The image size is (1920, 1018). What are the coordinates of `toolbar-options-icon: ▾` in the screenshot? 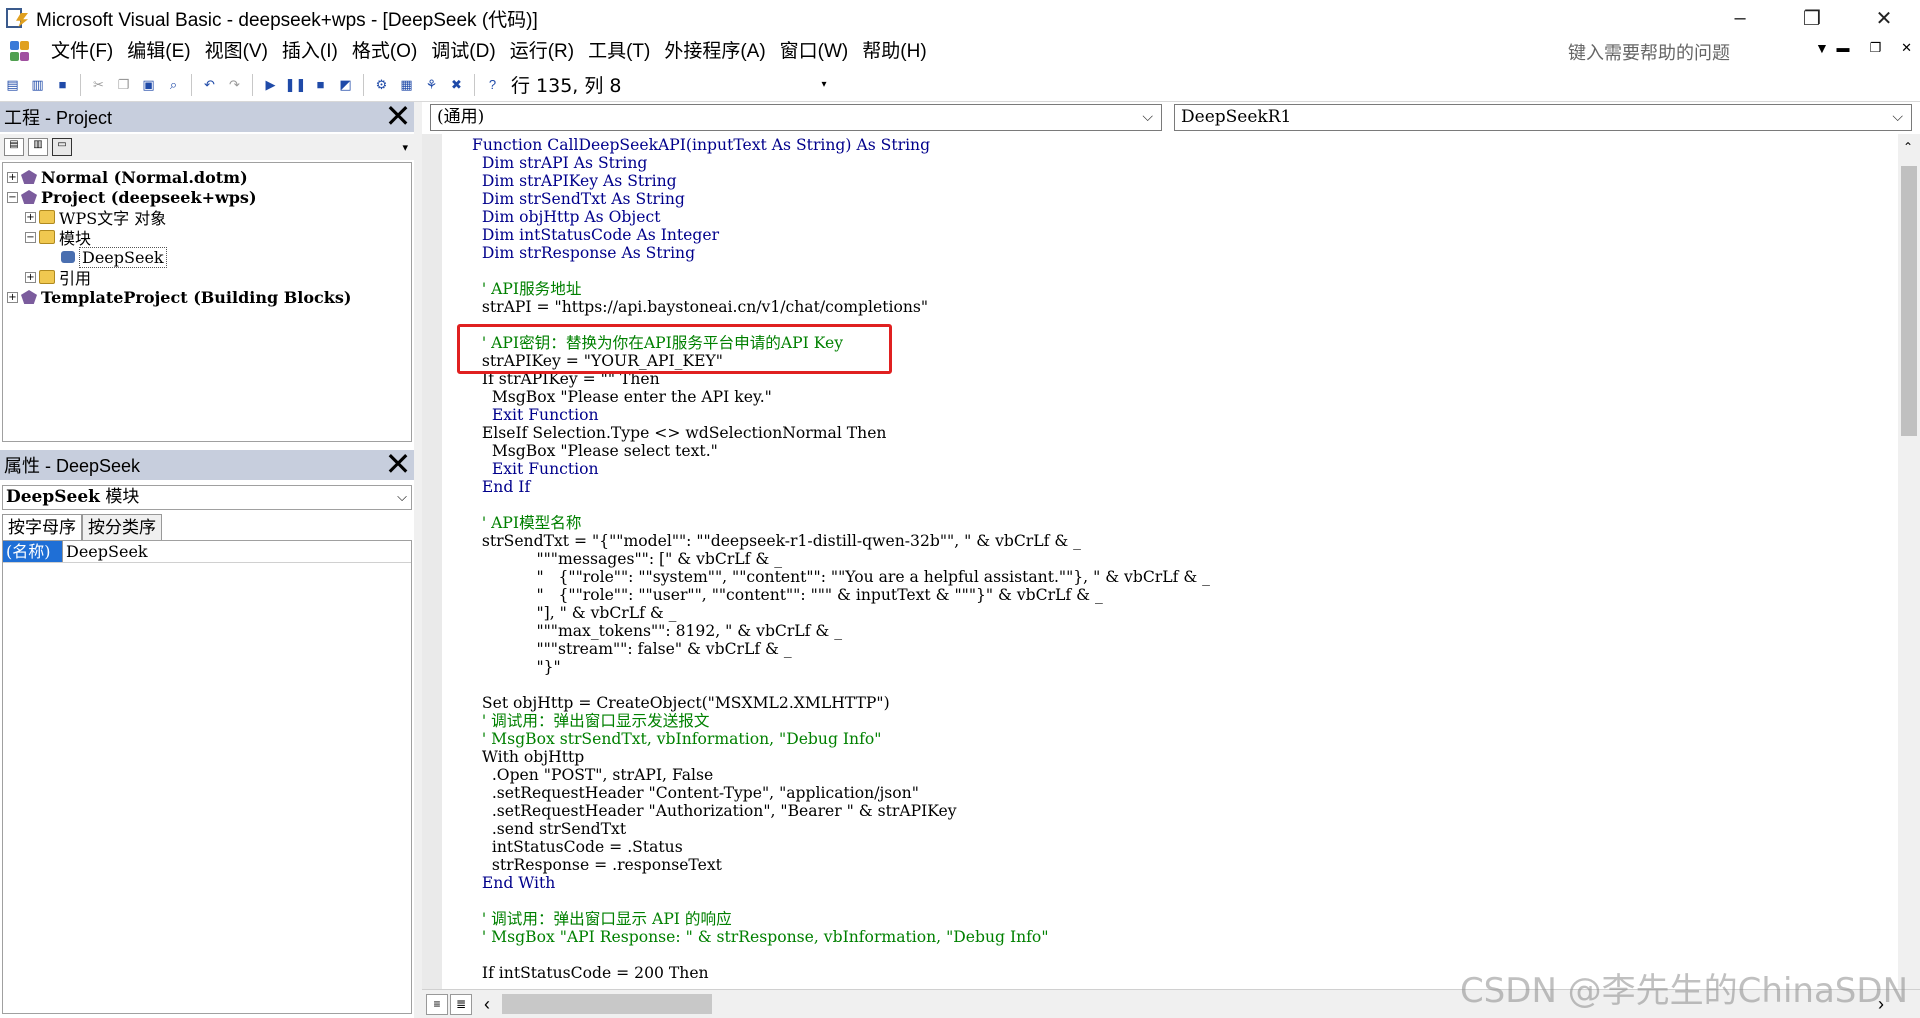 It's located at (824, 84).